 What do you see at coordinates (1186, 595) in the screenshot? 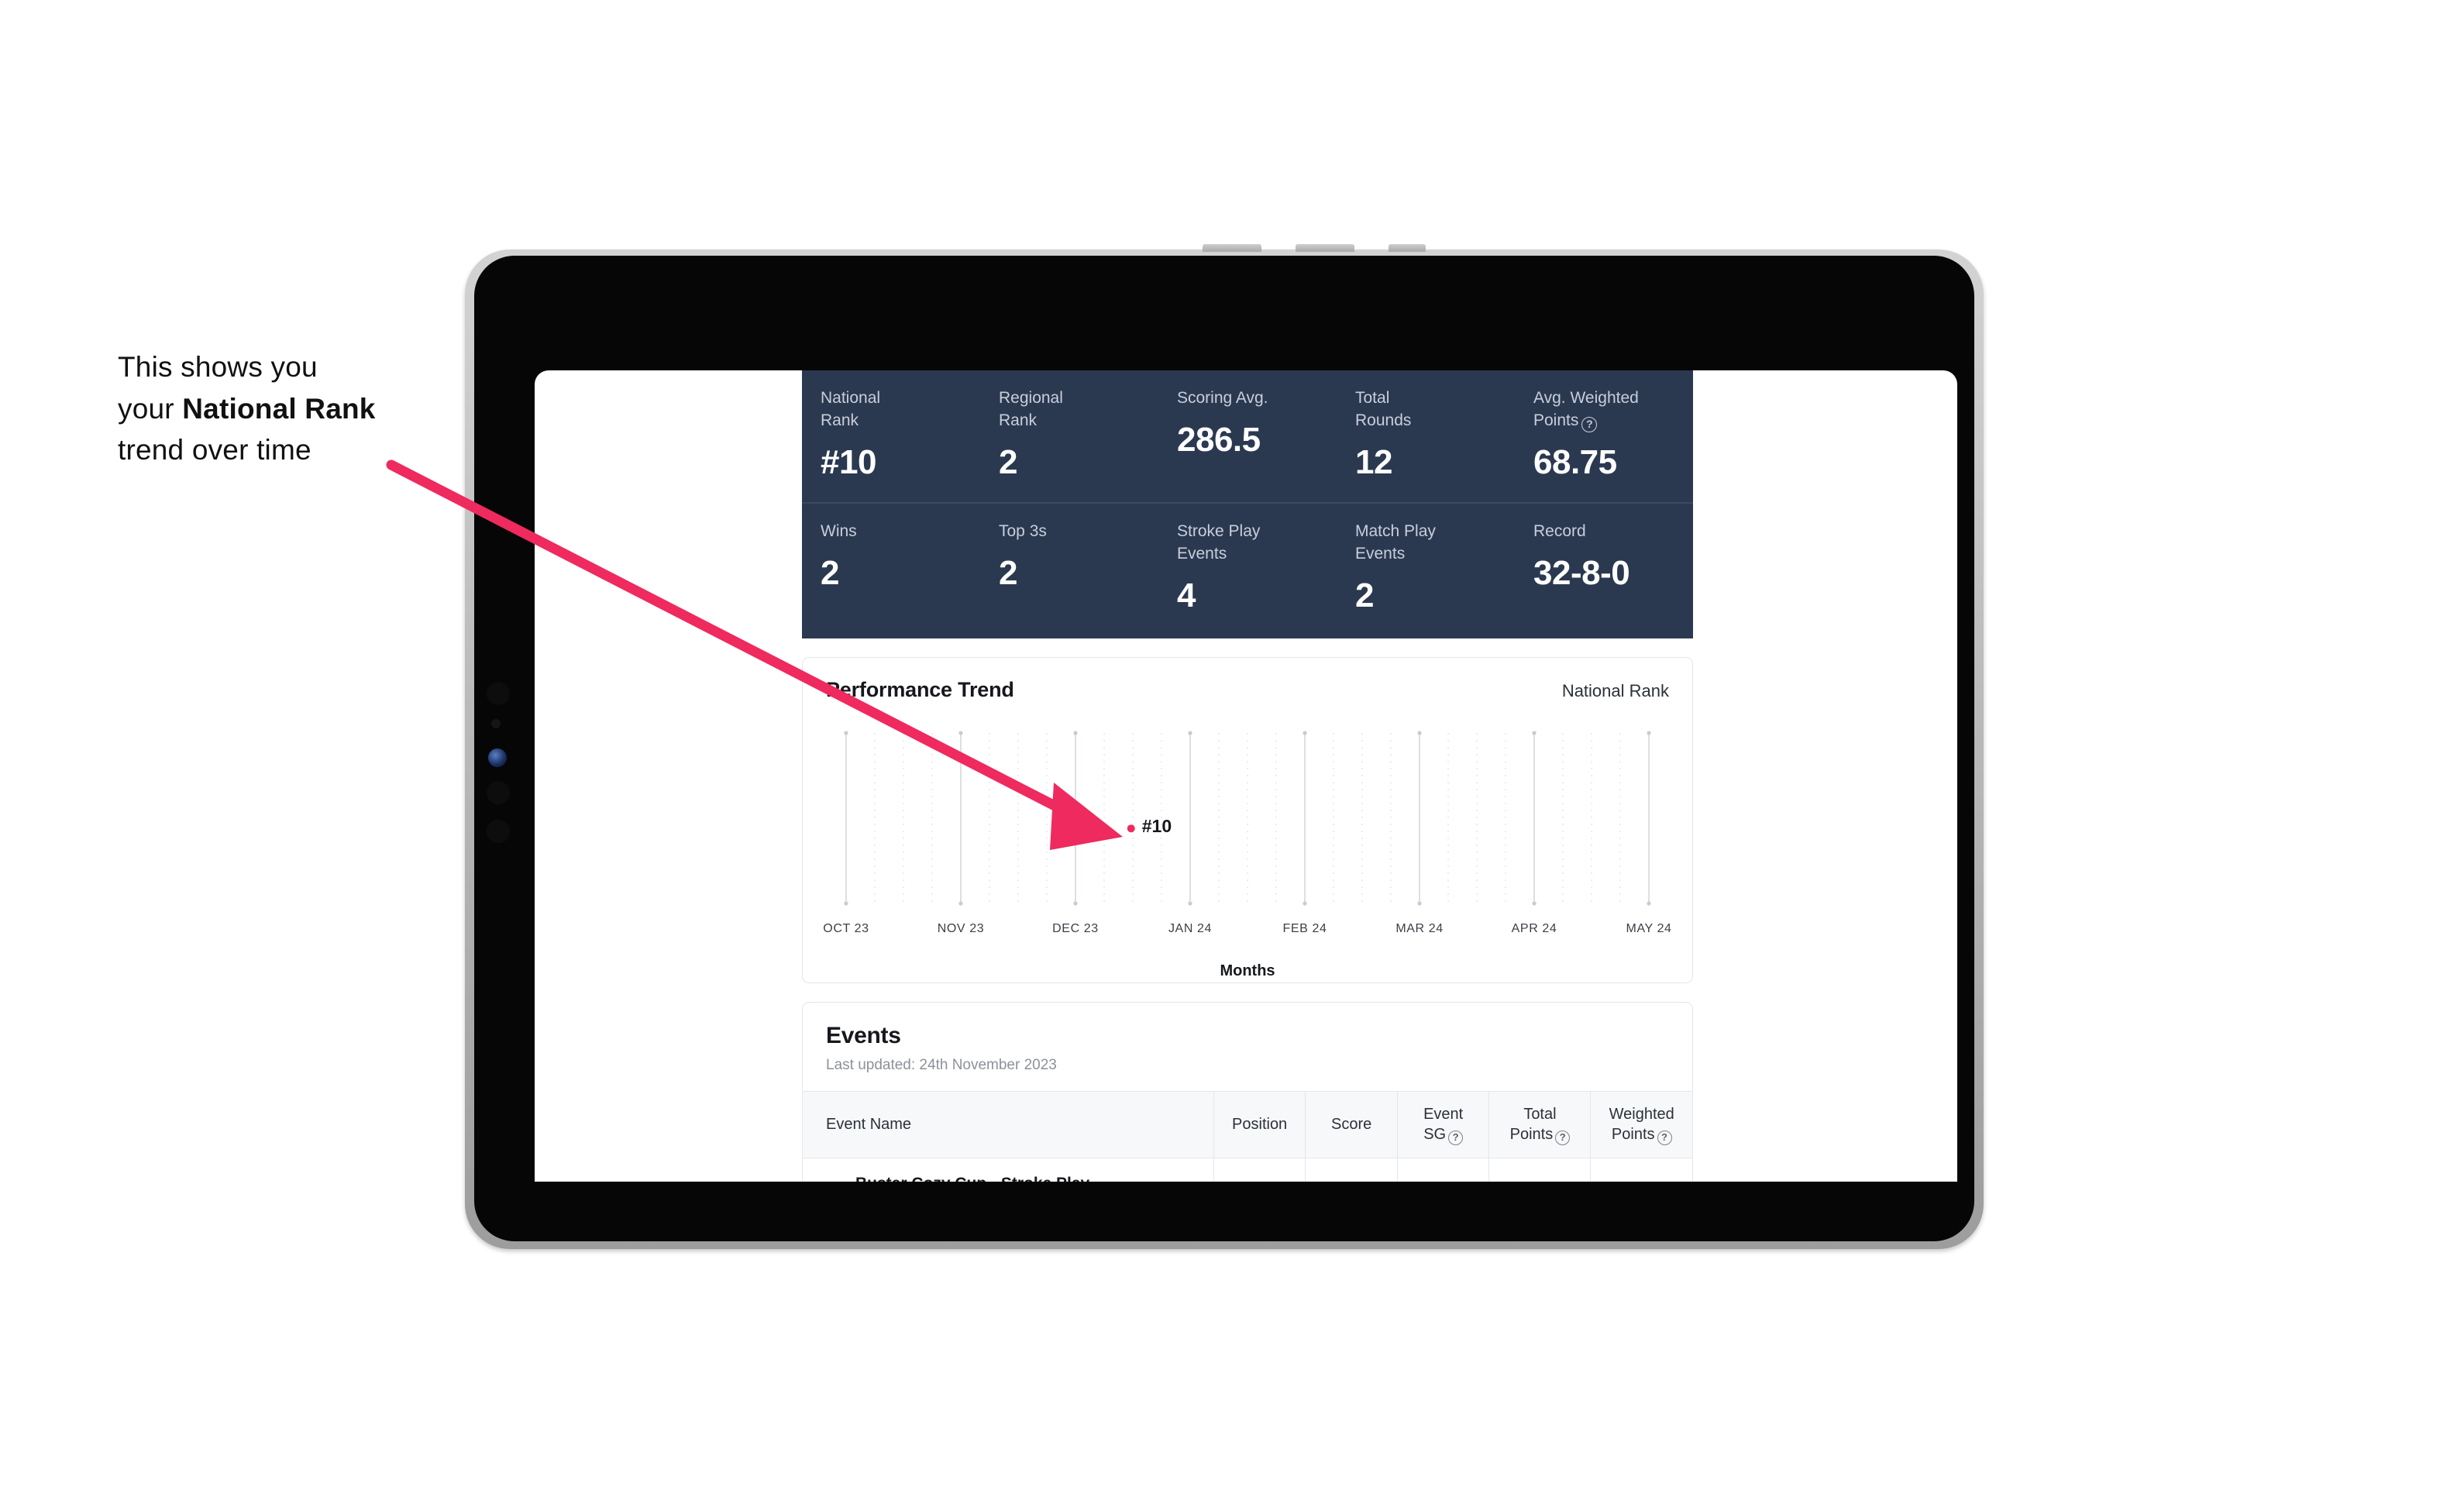
I see `stat-value: 4` at bounding box center [1186, 595].